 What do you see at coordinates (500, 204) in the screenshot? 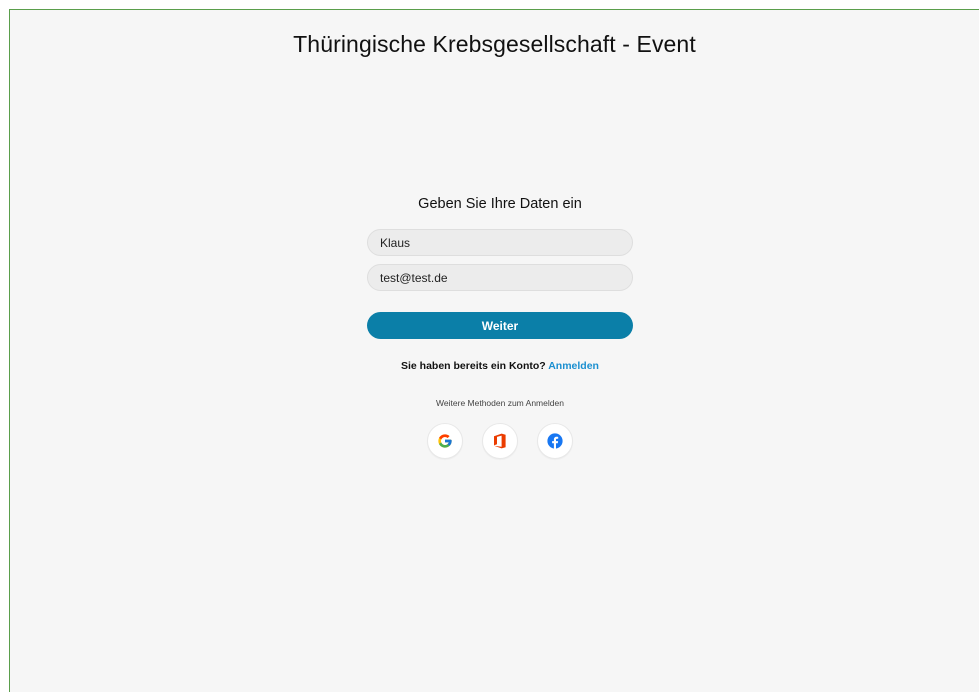
I see `form-heading: Geben Sie Ihre Daten ein` at bounding box center [500, 204].